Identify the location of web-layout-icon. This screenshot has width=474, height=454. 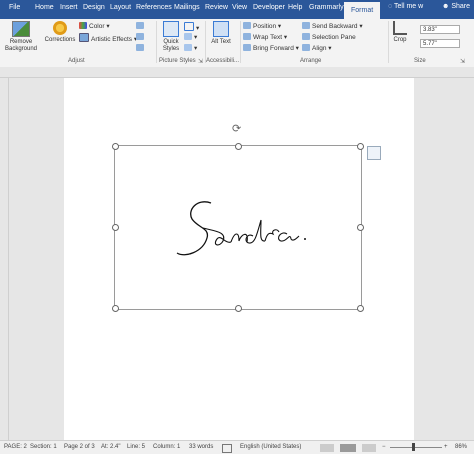
(369, 448).